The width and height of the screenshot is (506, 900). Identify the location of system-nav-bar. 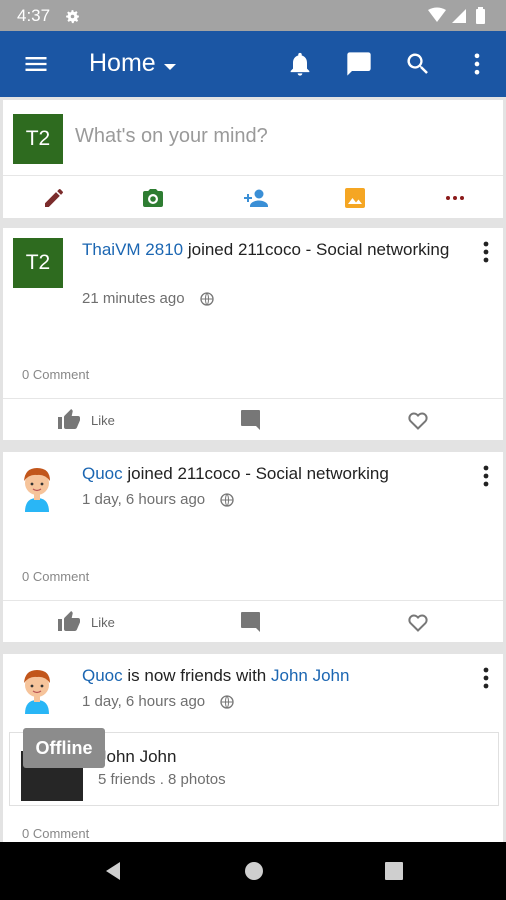
(253, 871).